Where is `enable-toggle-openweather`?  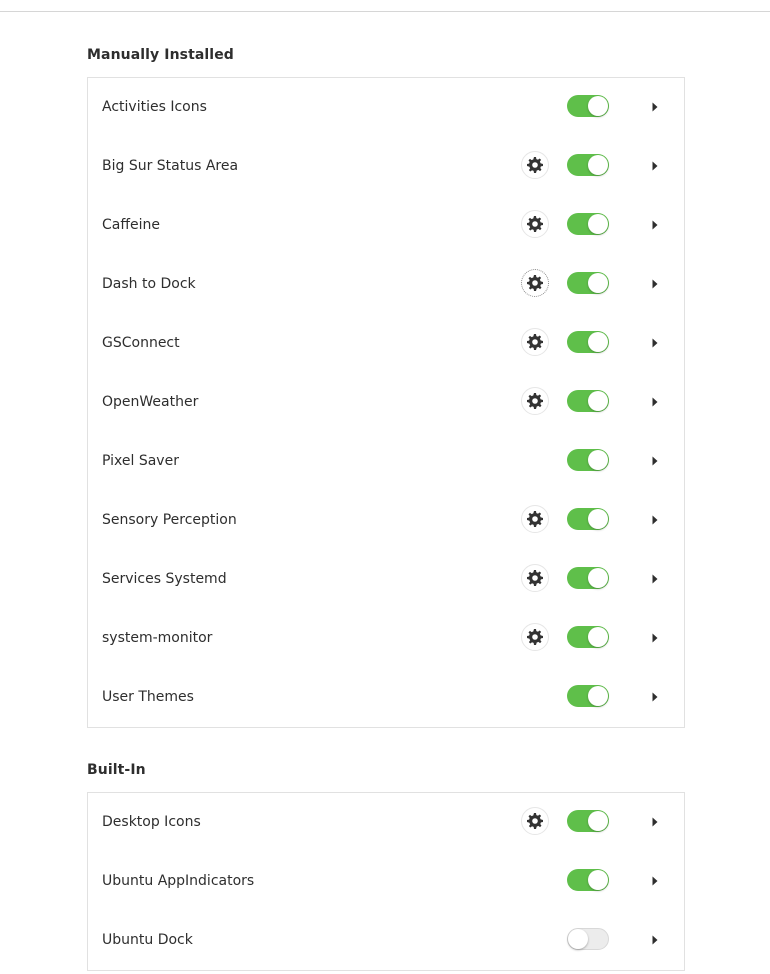
enable-toggle-openweather is located at coordinates (588, 401).